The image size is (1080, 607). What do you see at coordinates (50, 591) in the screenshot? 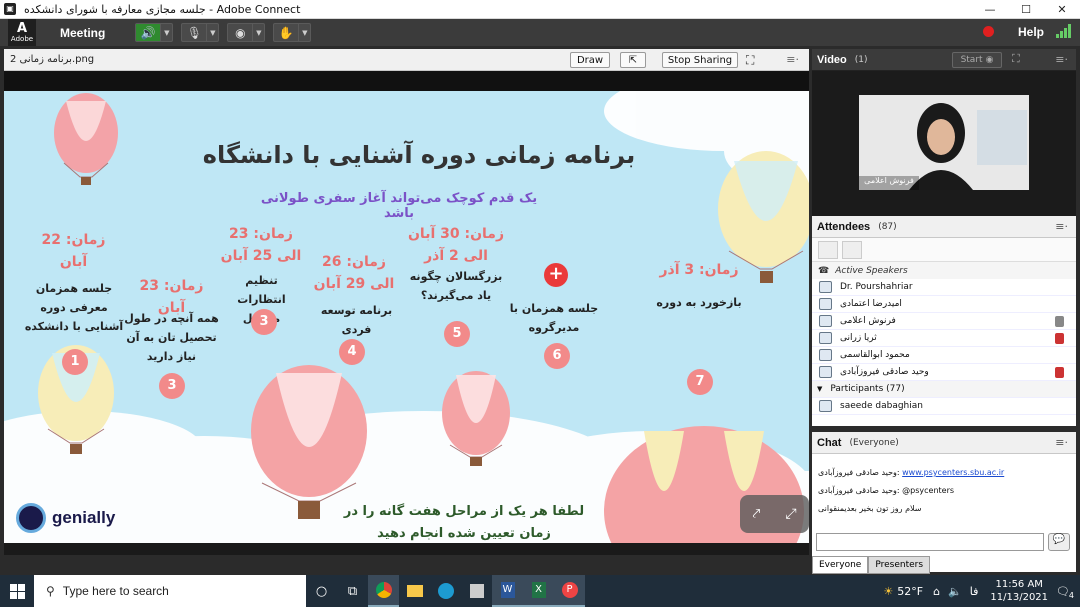
I see `search-icon: ⚲` at bounding box center [50, 591].